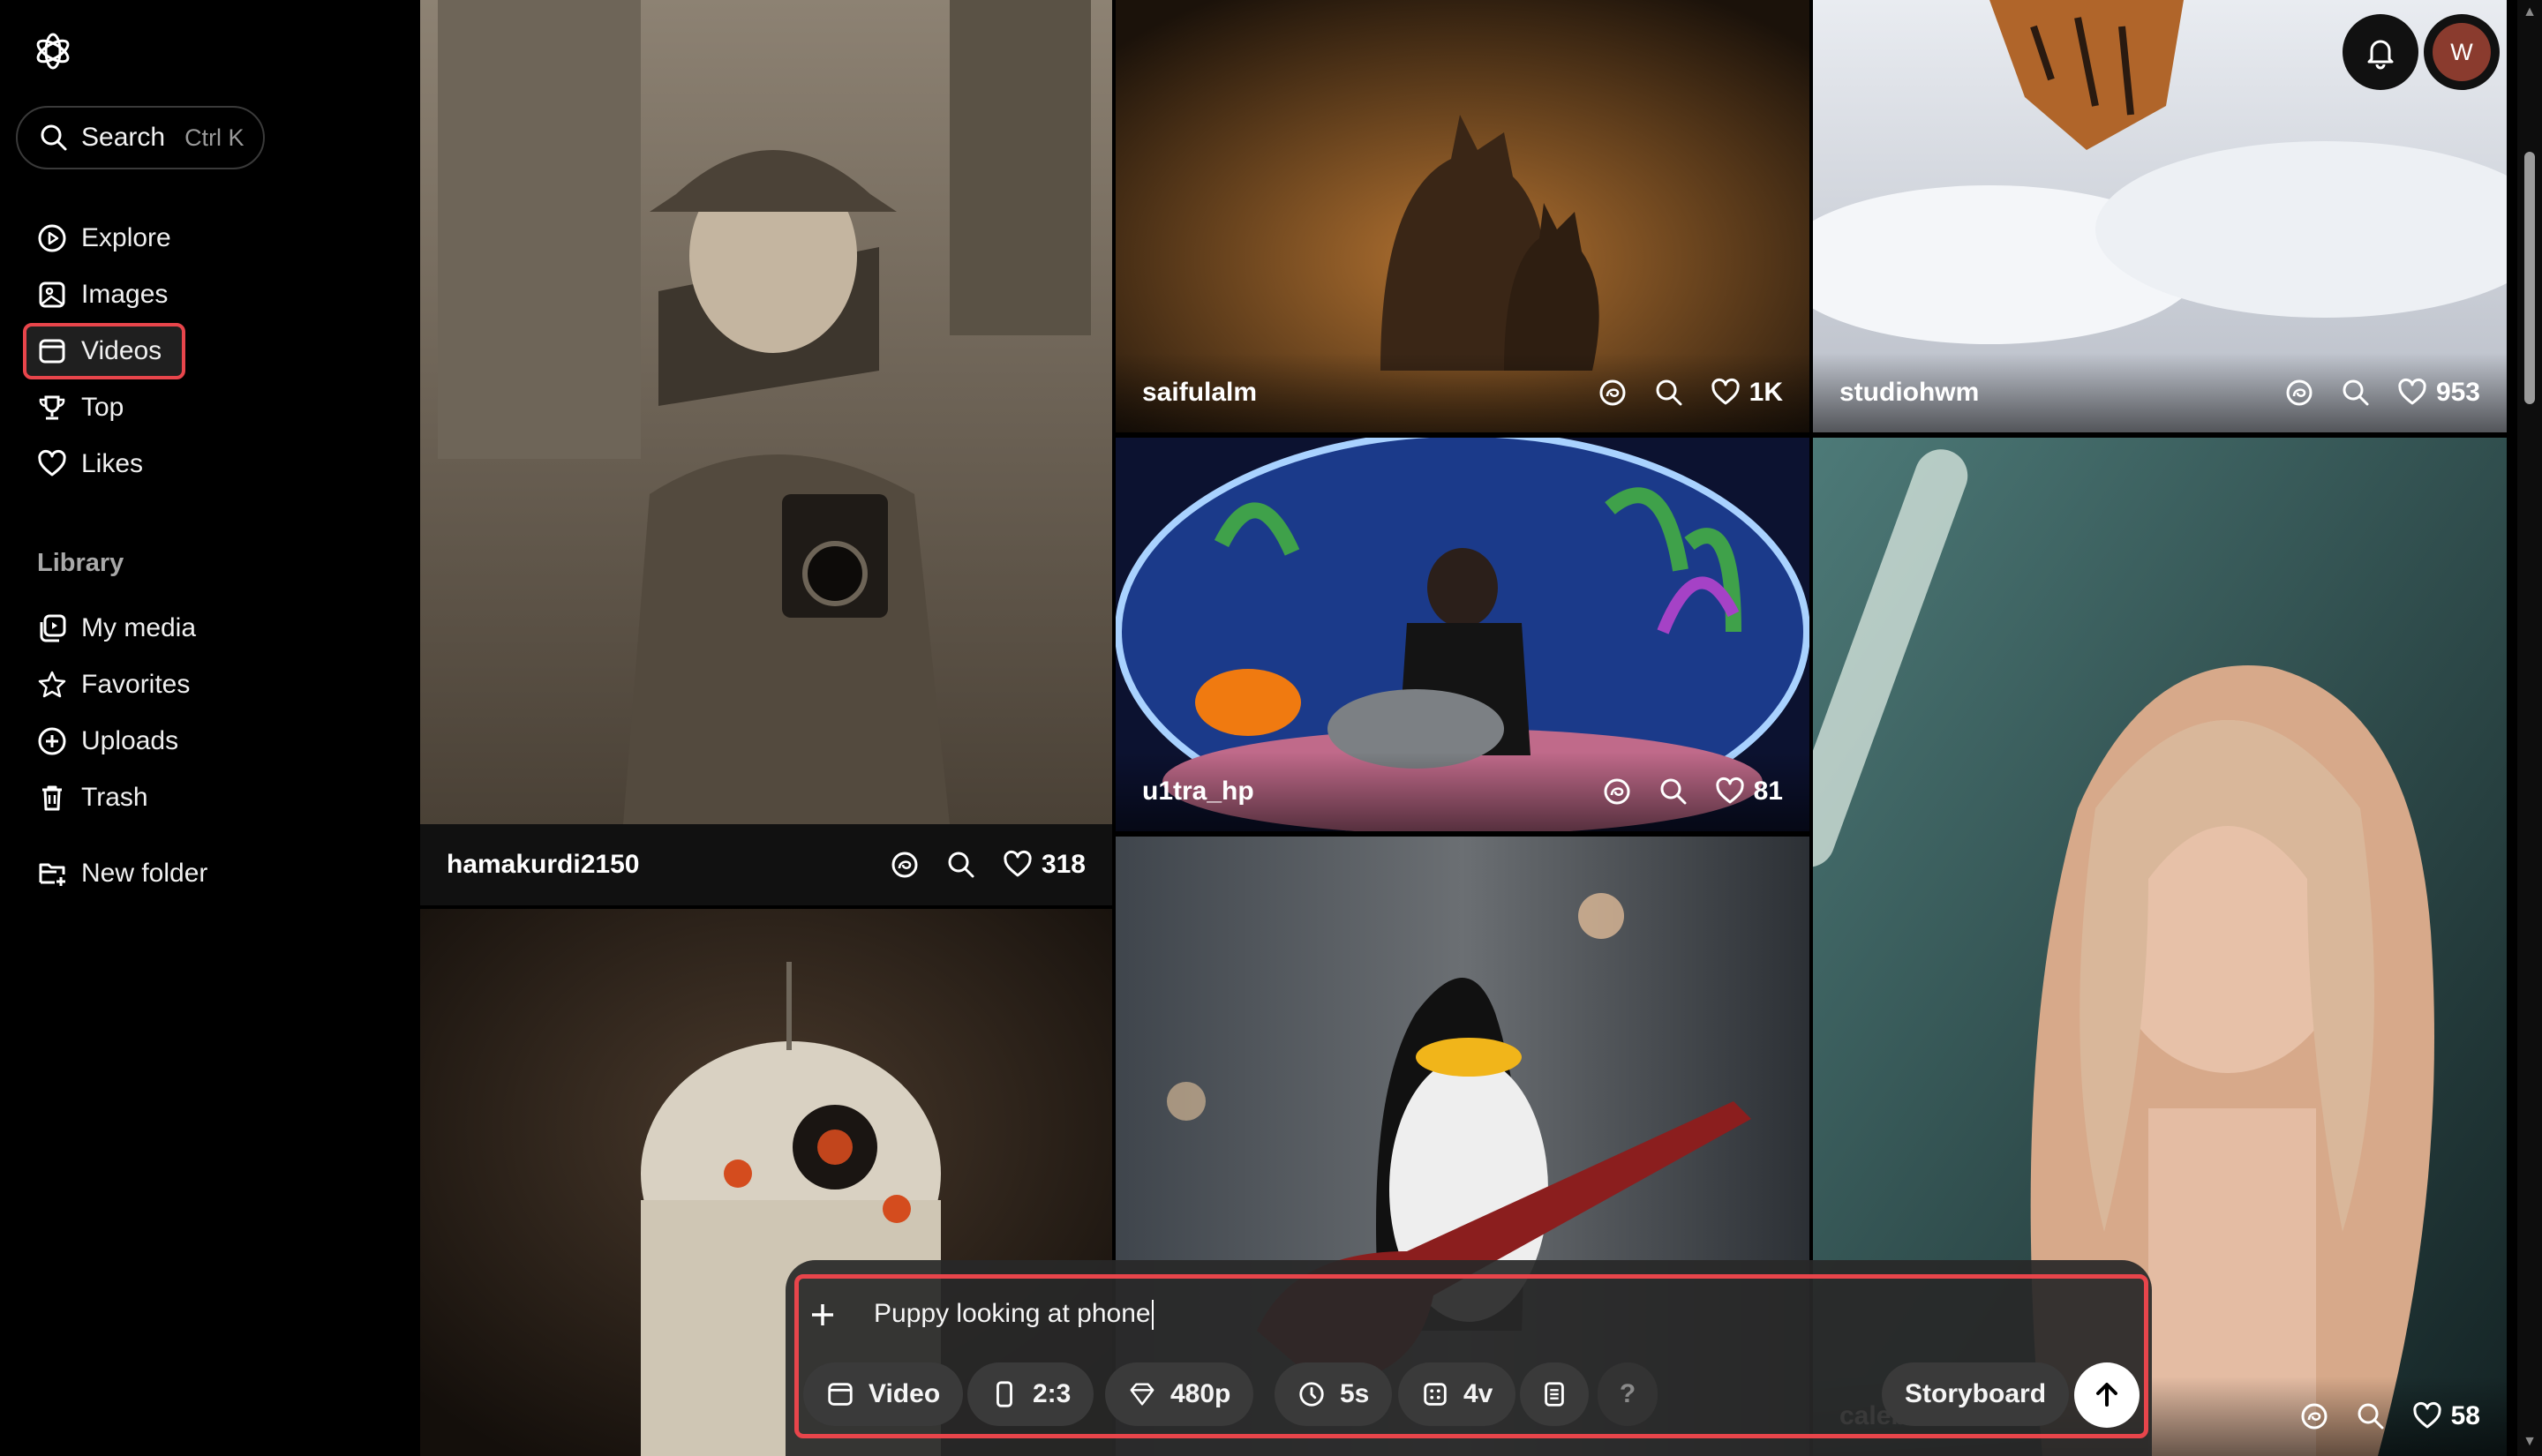 This screenshot has height=1456, width=2542. I want to click on video-icon, so click(52, 351).